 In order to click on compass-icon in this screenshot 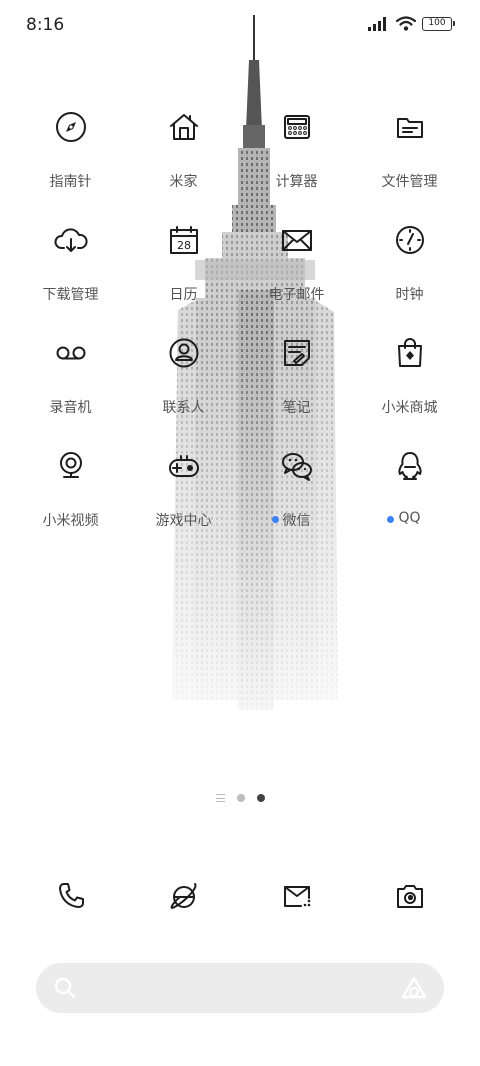, I will do `click(71, 127)`.